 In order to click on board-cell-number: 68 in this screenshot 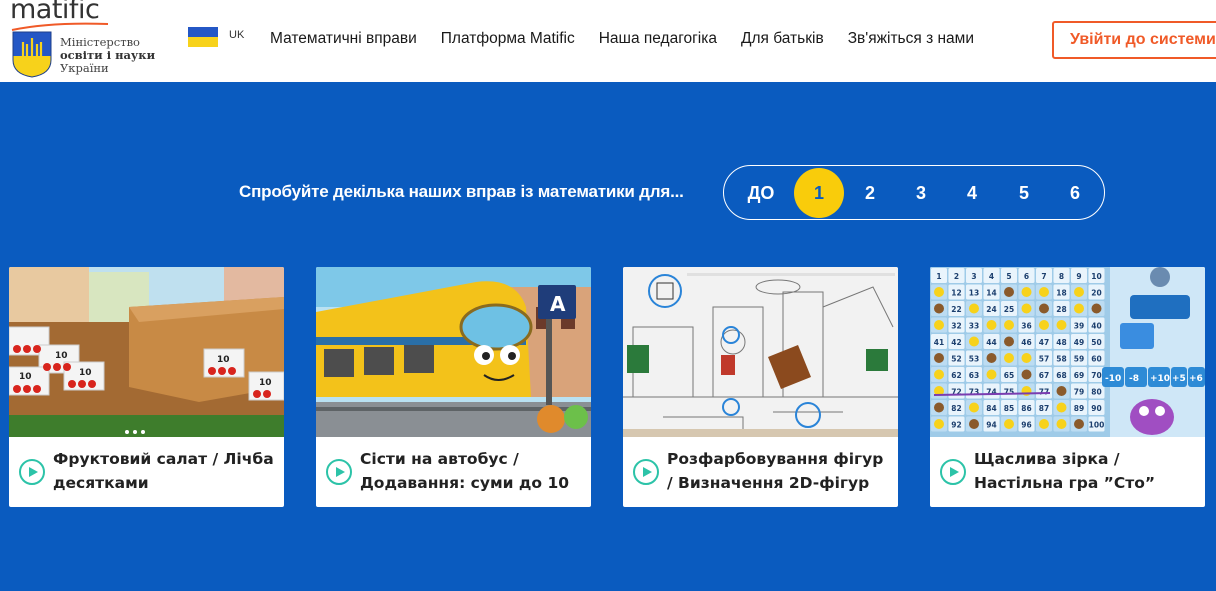, I will do `click(1061, 375)`.